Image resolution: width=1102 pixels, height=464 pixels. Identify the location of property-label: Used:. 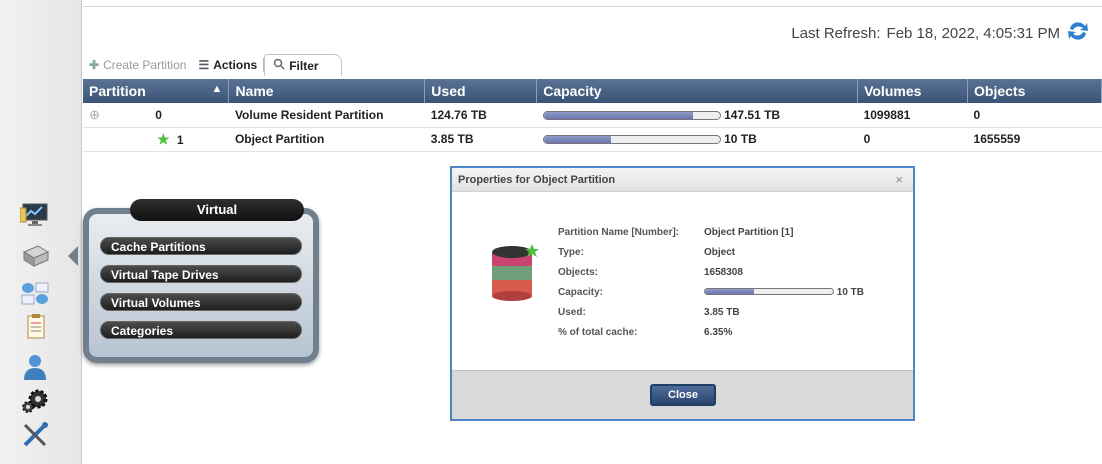
(572, 312).